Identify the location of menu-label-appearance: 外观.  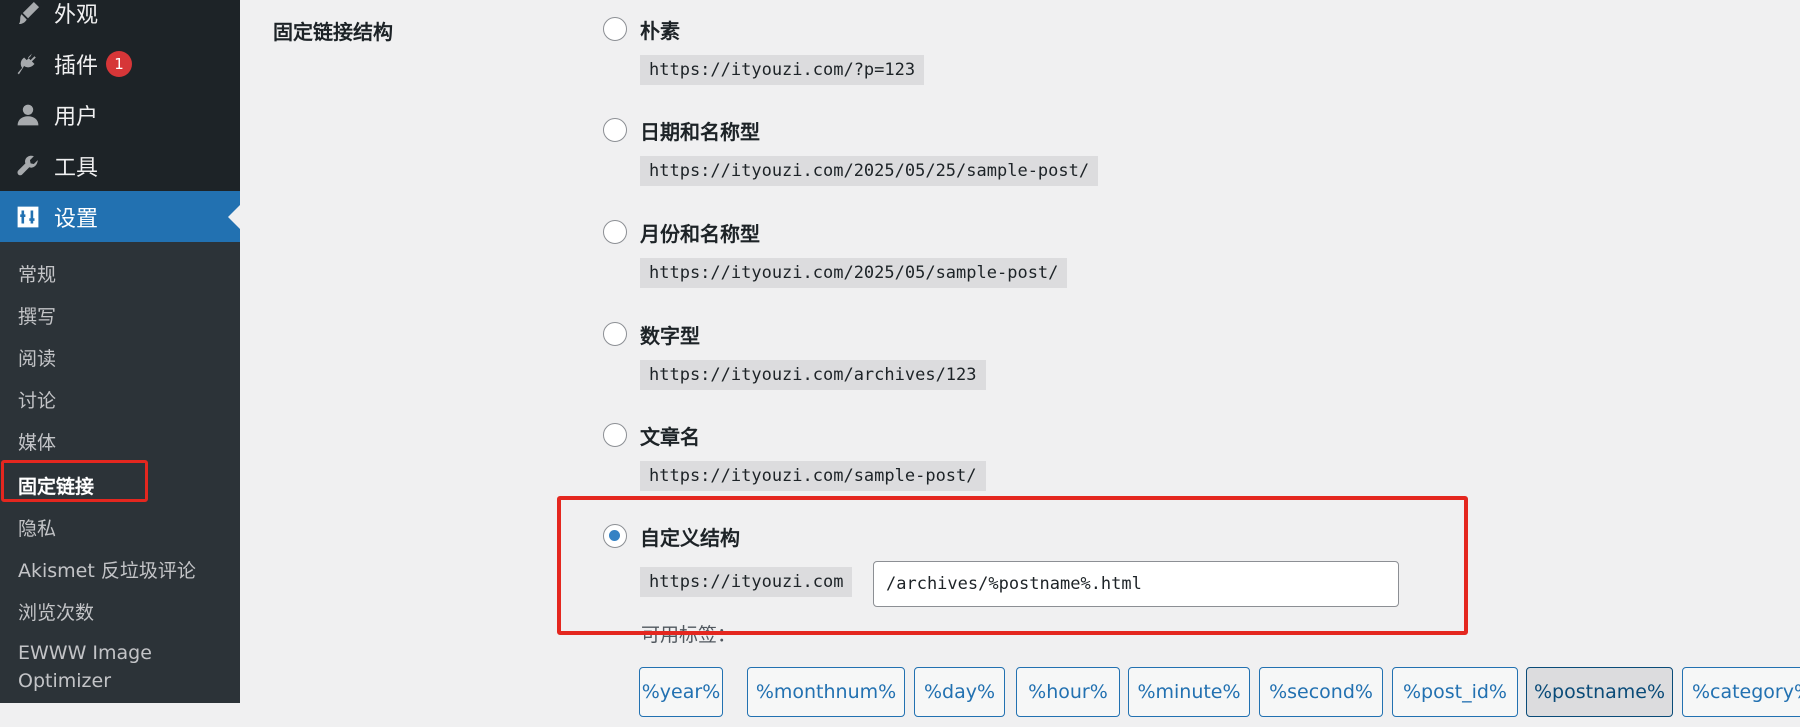
(76, 15).